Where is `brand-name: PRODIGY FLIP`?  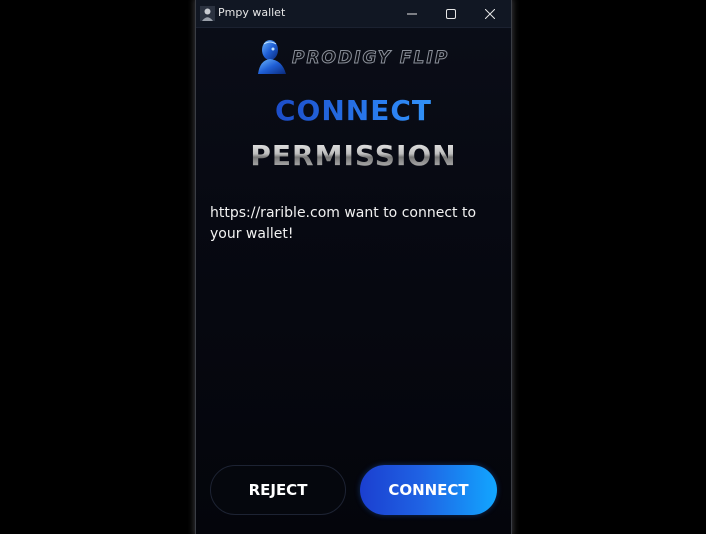
brand-name: PRODIGY FLIP is located at coordinates (370, 58).